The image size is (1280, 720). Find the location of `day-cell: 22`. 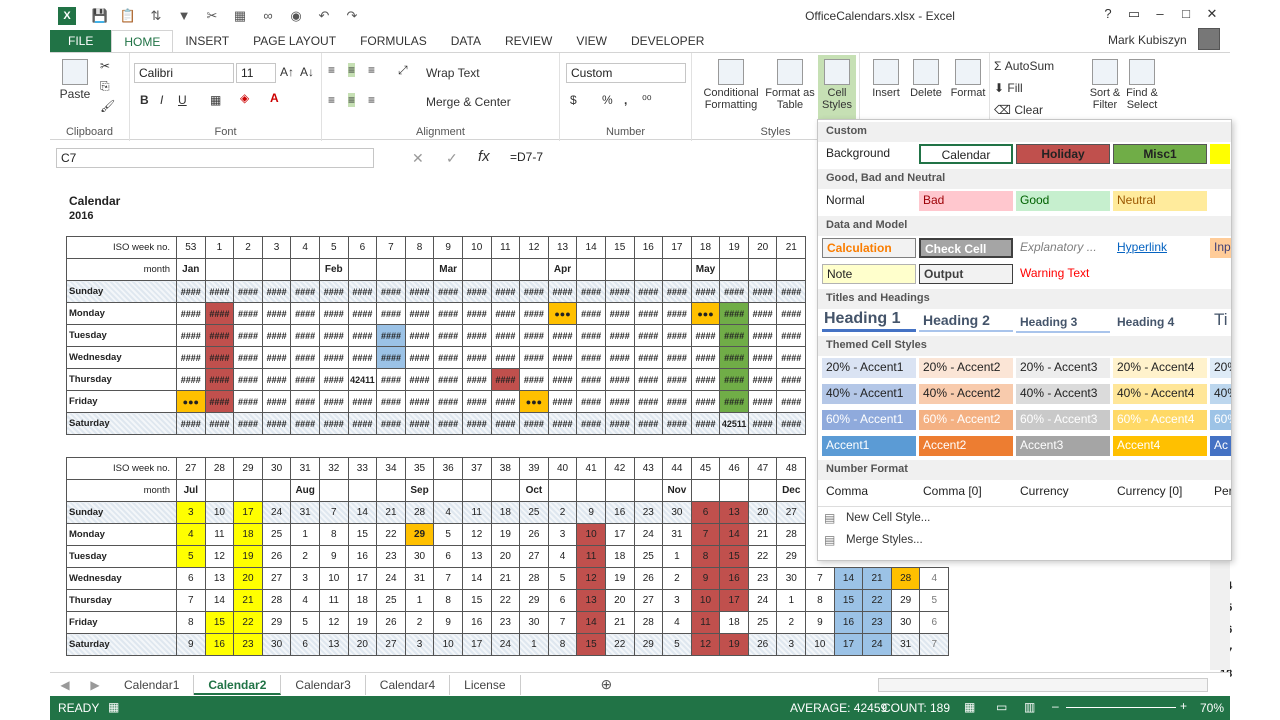

day-cell: 22 is located at coordinates (877, 600).